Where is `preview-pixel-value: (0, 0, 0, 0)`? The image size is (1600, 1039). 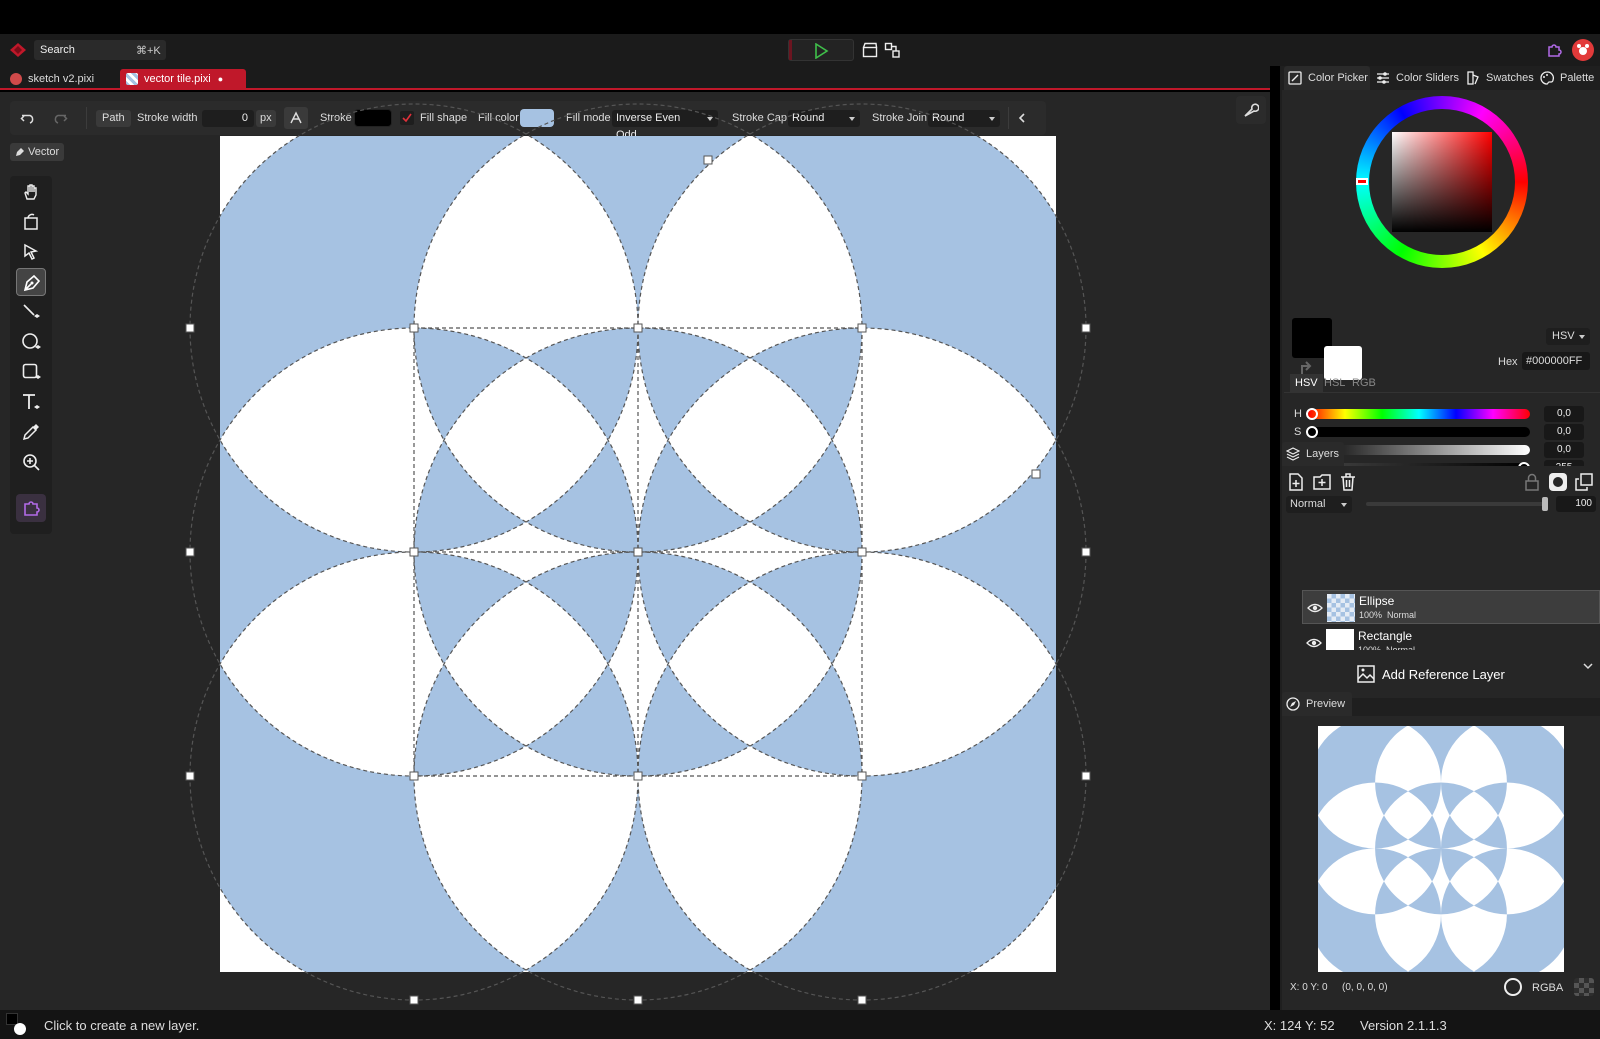
preview-pixel-value: (0, 0, 0, 0) is located at coordinates (1365, 987).